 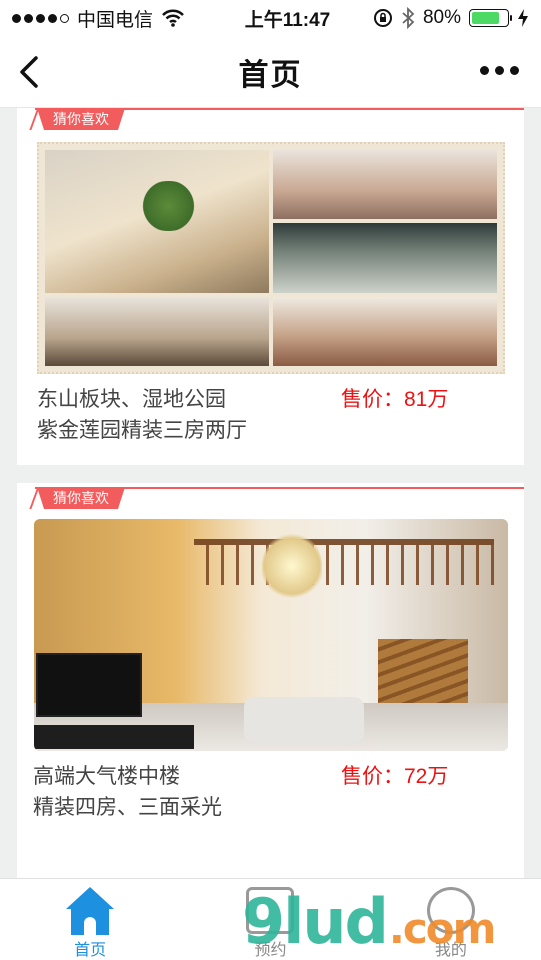 What do you see at coordinates (127, 807) in the screenshot?
I see `listing-description: 精装四房、三面采光` at bounding box center [127, 807].